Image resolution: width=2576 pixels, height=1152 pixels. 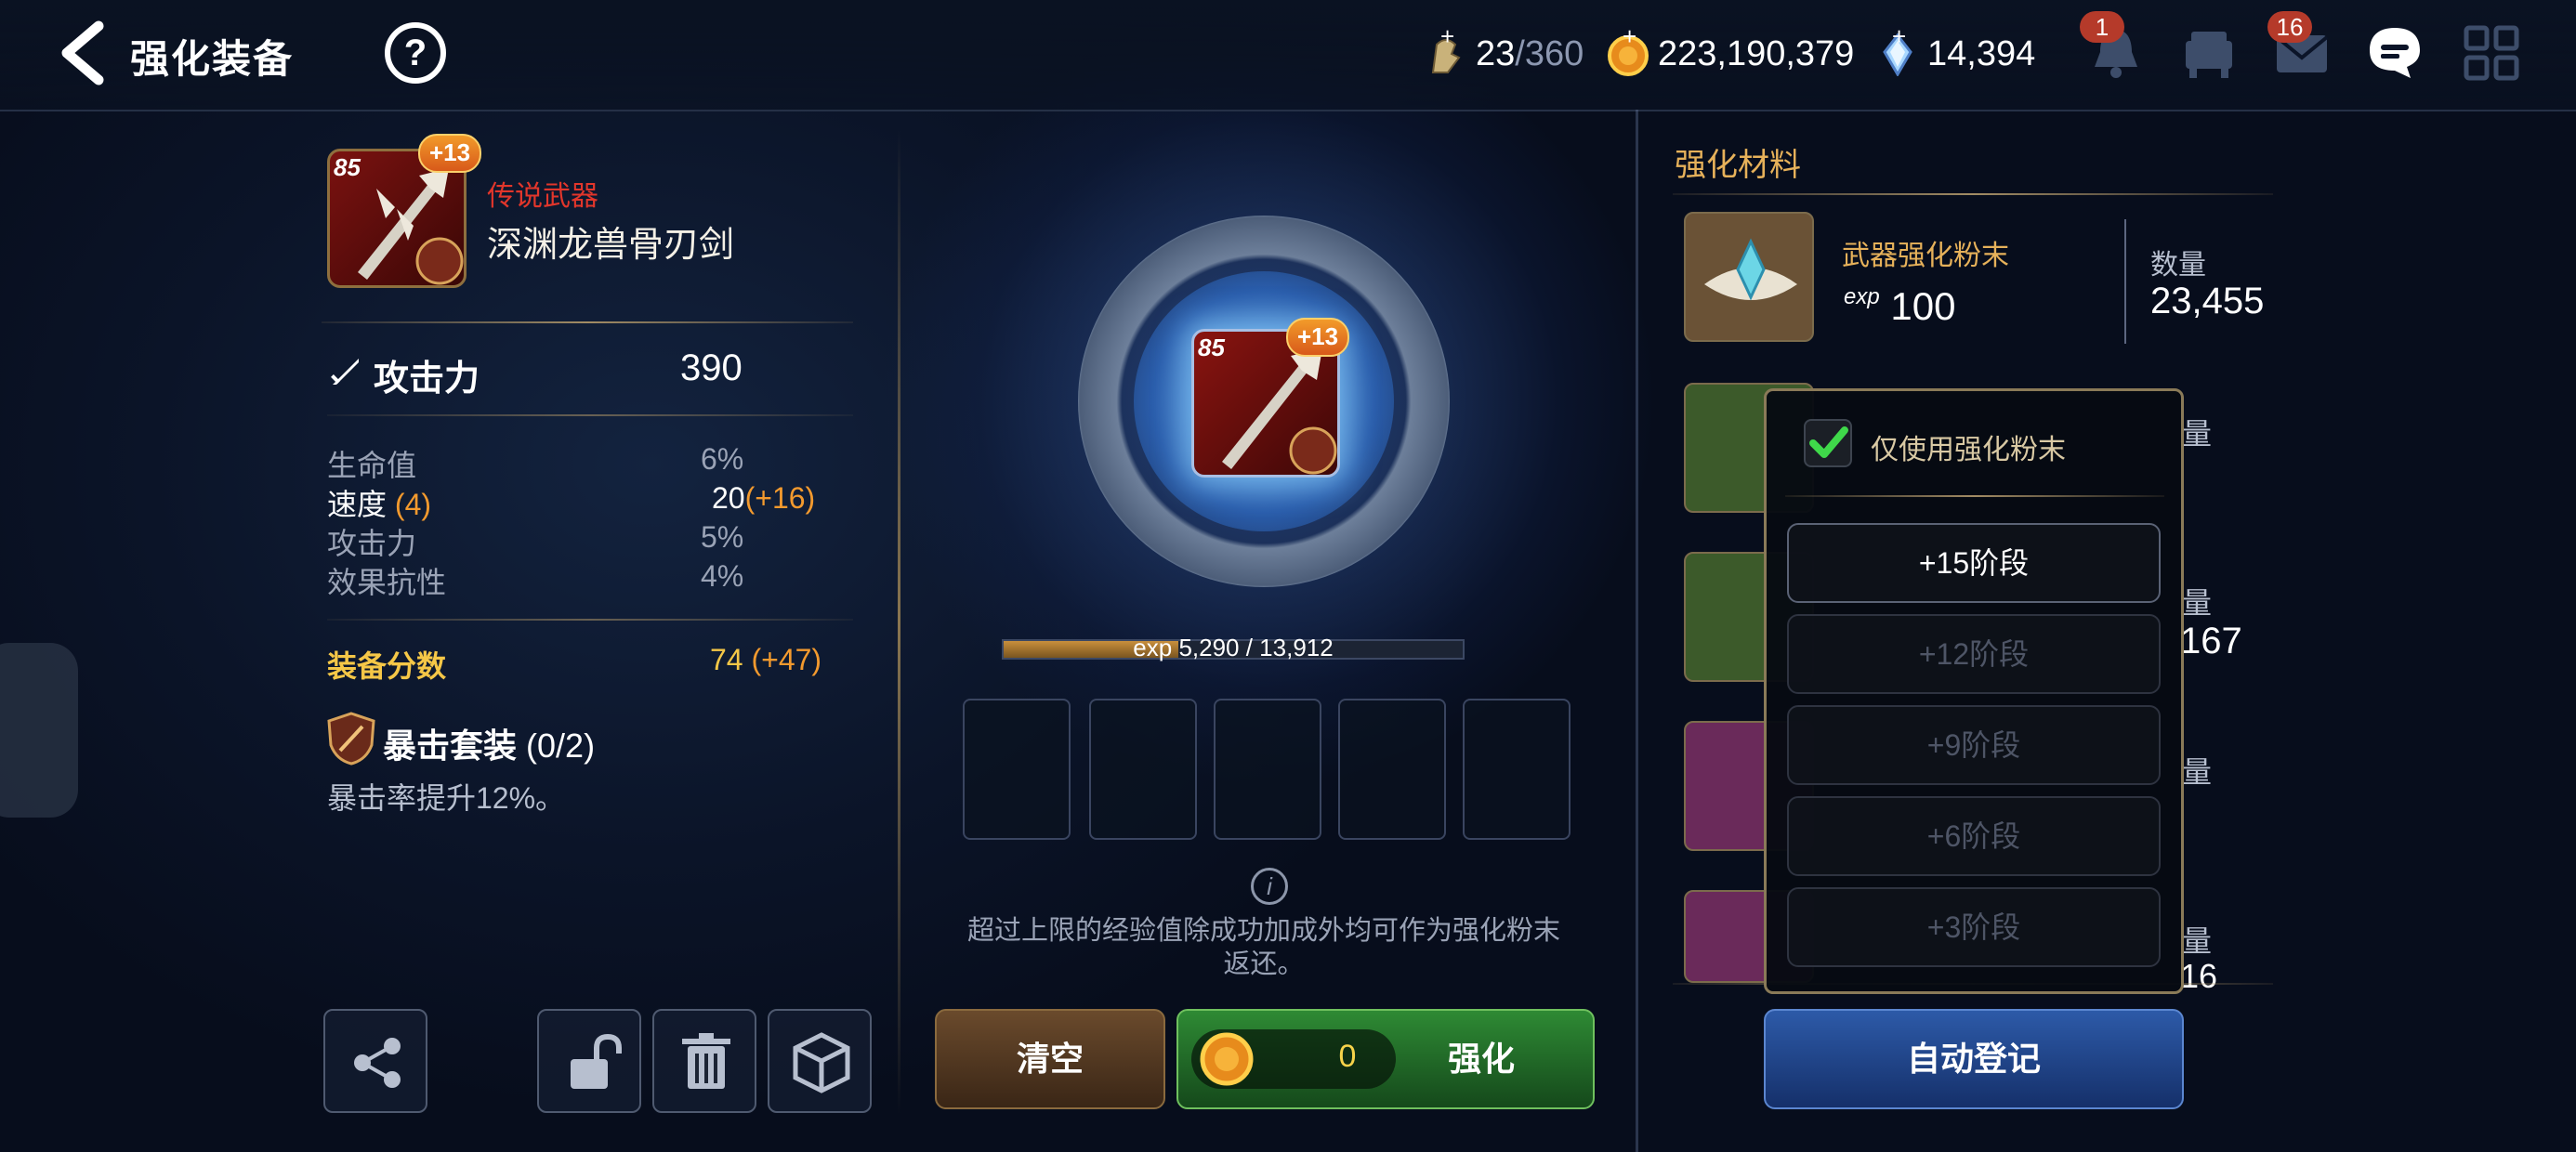 I want to click on set-name: 暴击套装 (0/2), so click(x=489, y=746).